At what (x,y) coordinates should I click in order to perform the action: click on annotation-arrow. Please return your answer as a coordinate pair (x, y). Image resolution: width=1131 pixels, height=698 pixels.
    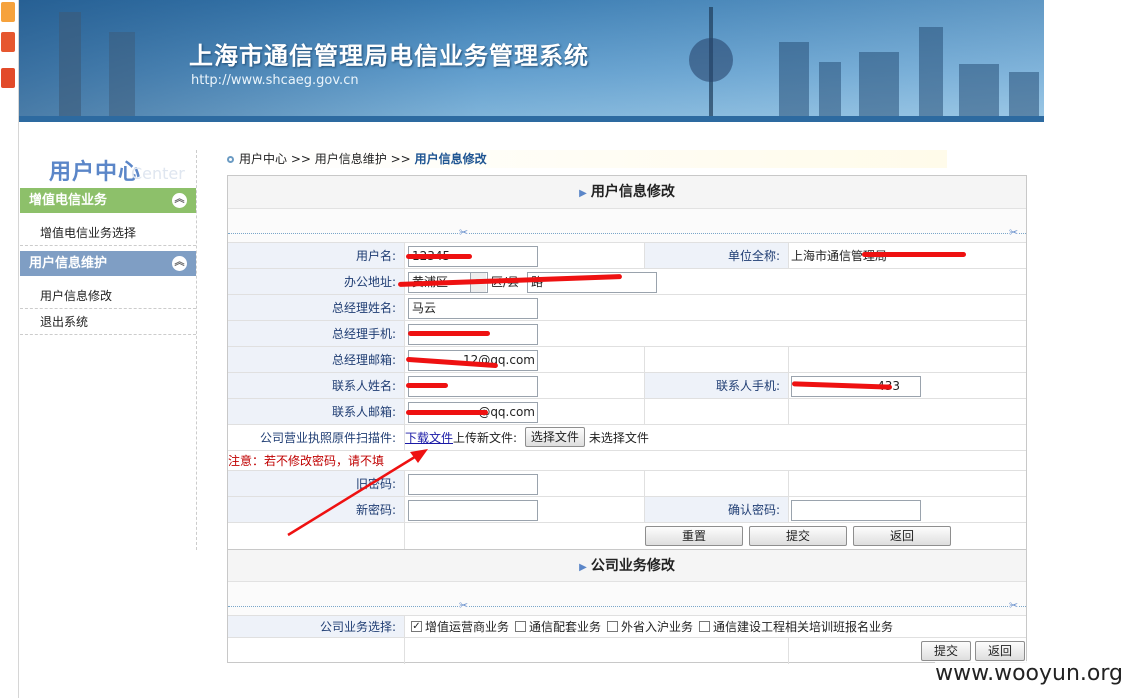
    Looking at the image, I should click on (357, 493).